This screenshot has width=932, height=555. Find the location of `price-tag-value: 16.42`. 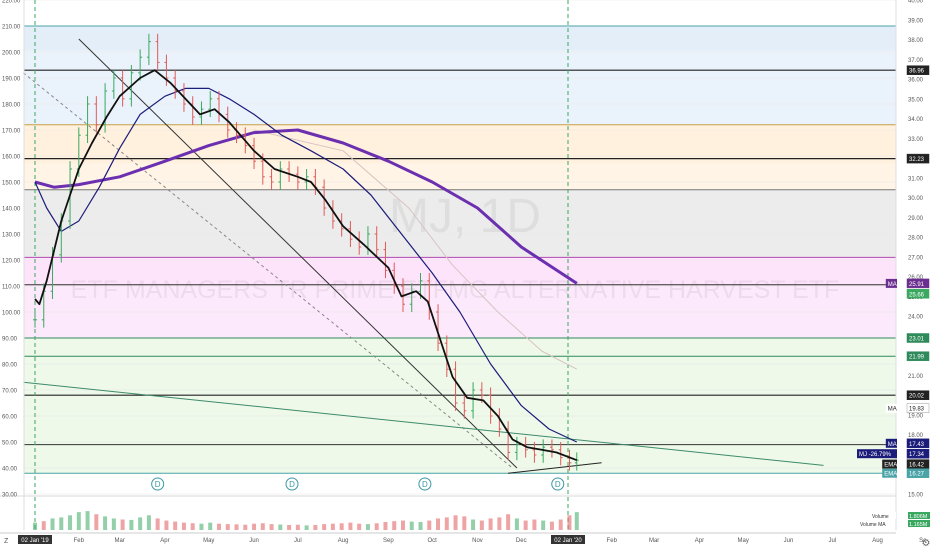

price-tag-value: 16.42 is located at coordinates (917, 466).